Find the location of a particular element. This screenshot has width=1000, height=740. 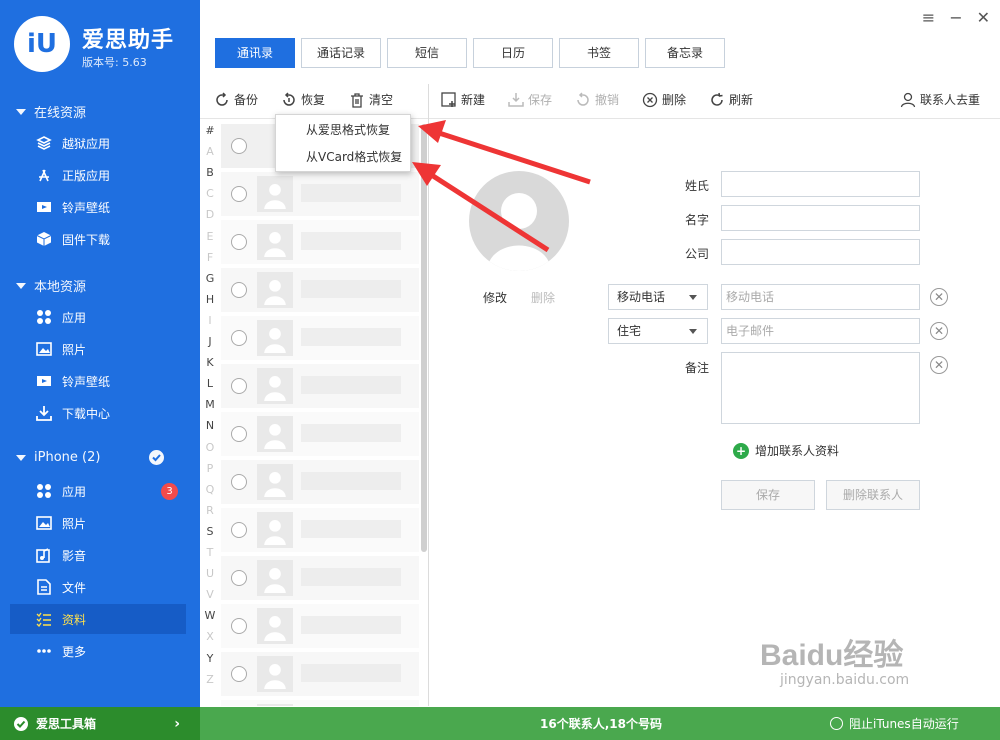

letter-index-item: E is located at coordinates (210, 236).